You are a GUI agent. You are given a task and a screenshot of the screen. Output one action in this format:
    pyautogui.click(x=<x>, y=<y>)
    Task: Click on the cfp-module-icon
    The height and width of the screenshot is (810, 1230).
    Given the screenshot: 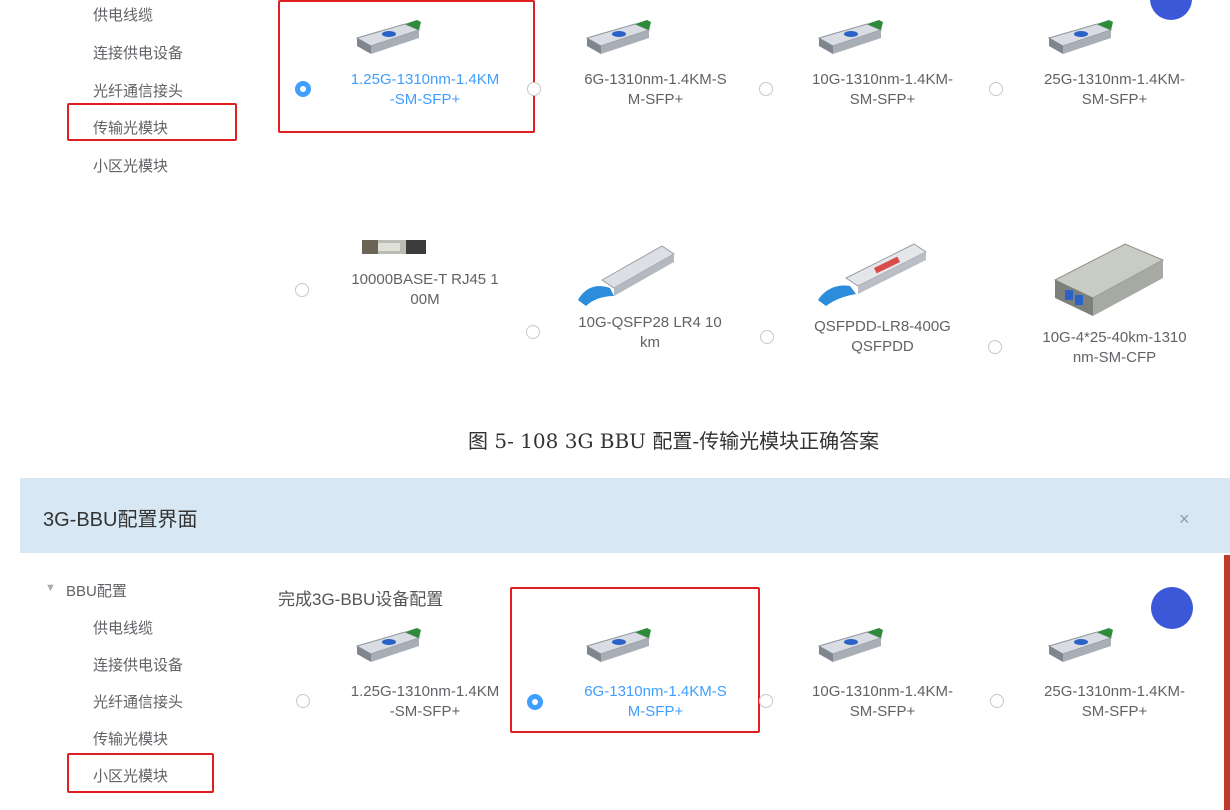 What is the action you would take?
    pyautogui.click(x=1109, y=279)
    